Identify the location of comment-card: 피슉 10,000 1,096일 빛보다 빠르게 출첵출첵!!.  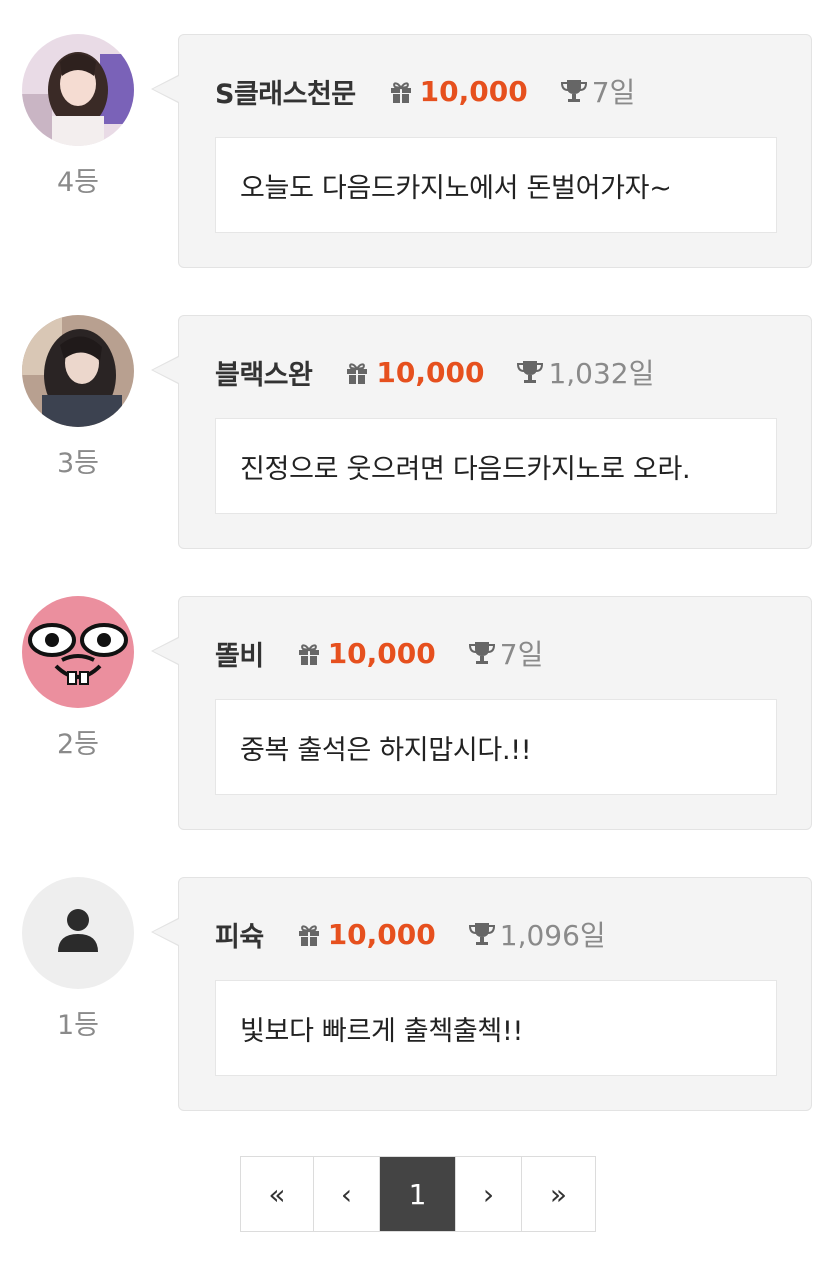
(481, 994).